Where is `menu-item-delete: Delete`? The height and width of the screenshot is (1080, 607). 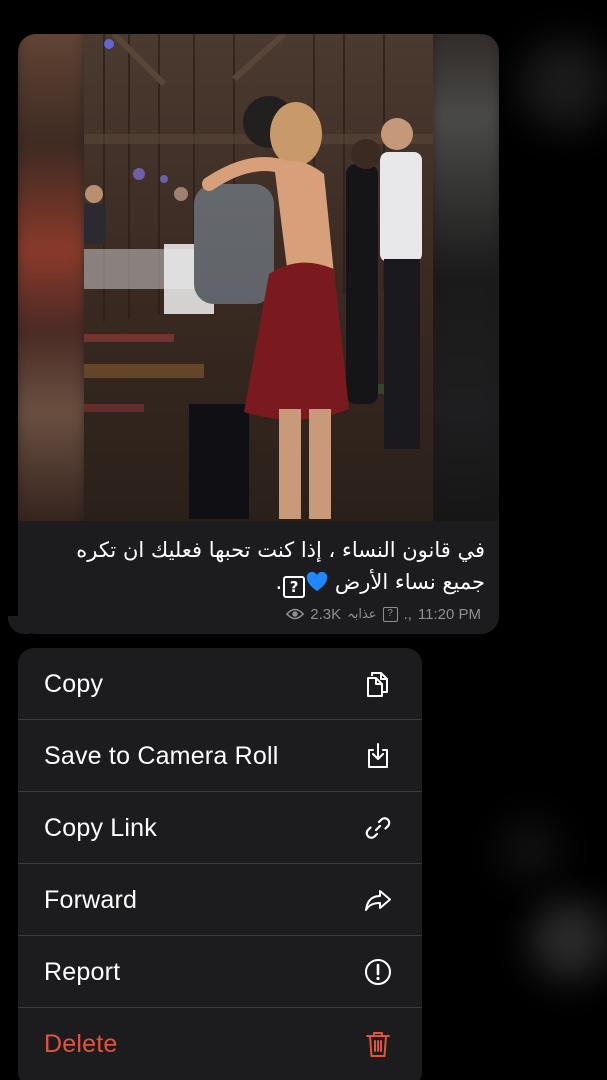
menu-item-delete: Delete is located at coordinates (220, 1044).